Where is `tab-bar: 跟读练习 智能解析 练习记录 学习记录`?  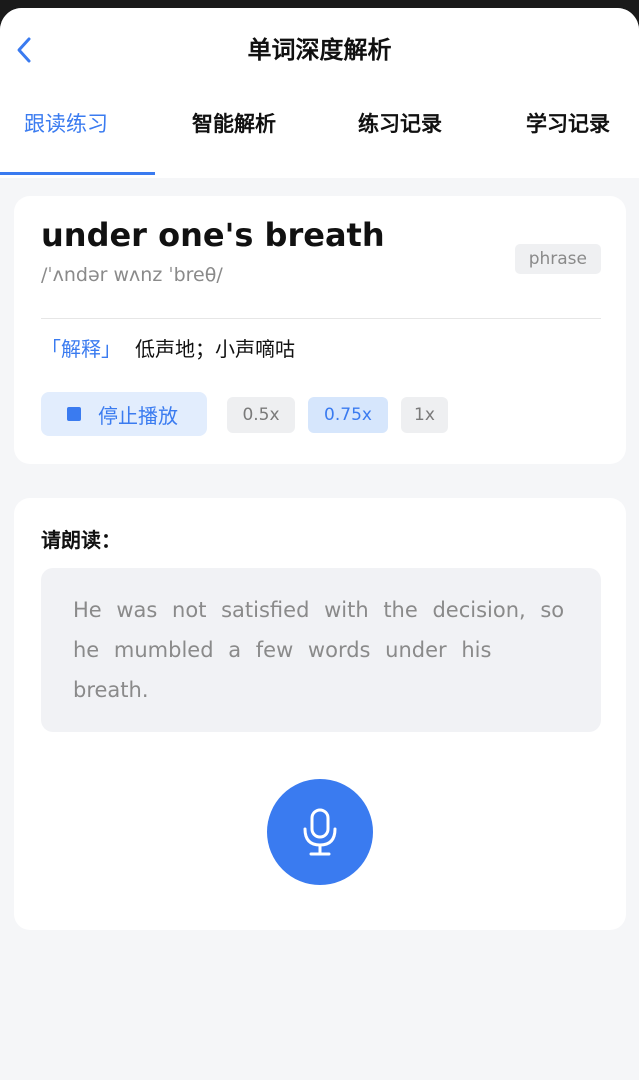 tab-bar: 跟读练习 智能解析 练习记录 学习记录 is located at coordinates (319, 139).